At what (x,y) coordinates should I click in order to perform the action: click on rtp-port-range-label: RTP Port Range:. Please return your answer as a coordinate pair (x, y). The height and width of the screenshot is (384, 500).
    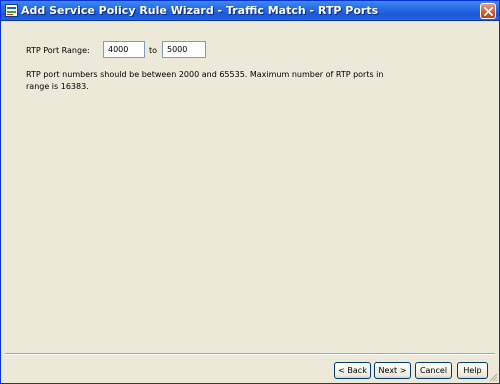
    Looking at the image, I should click on (58, 50).